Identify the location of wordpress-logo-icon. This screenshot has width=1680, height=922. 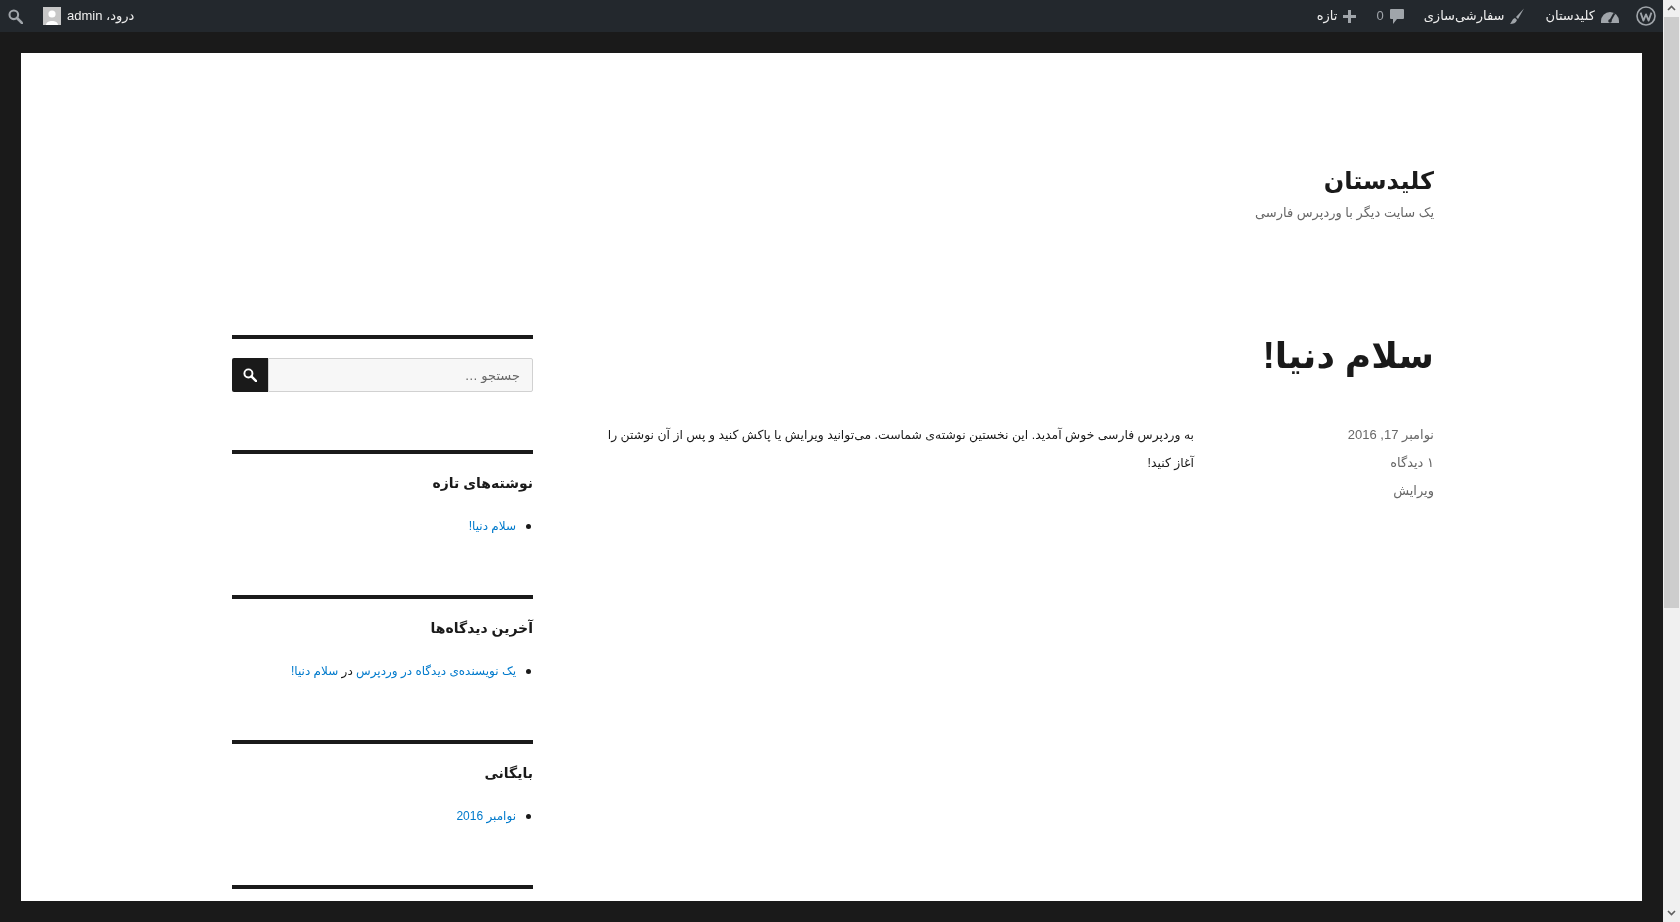
(1646, 16).